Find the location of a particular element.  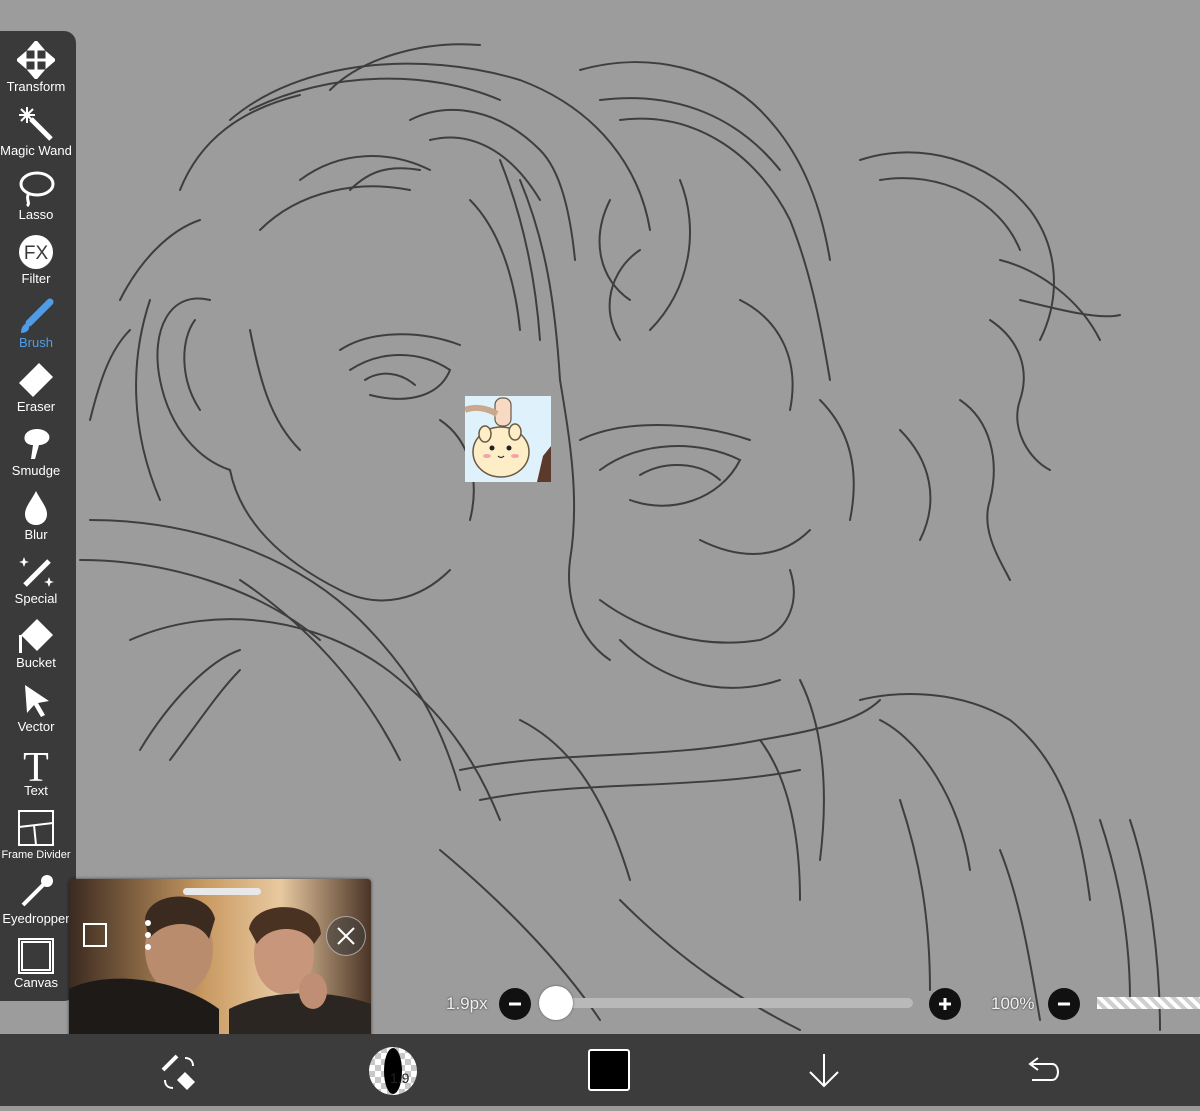

reference-window is located at coordinates (220, 959).